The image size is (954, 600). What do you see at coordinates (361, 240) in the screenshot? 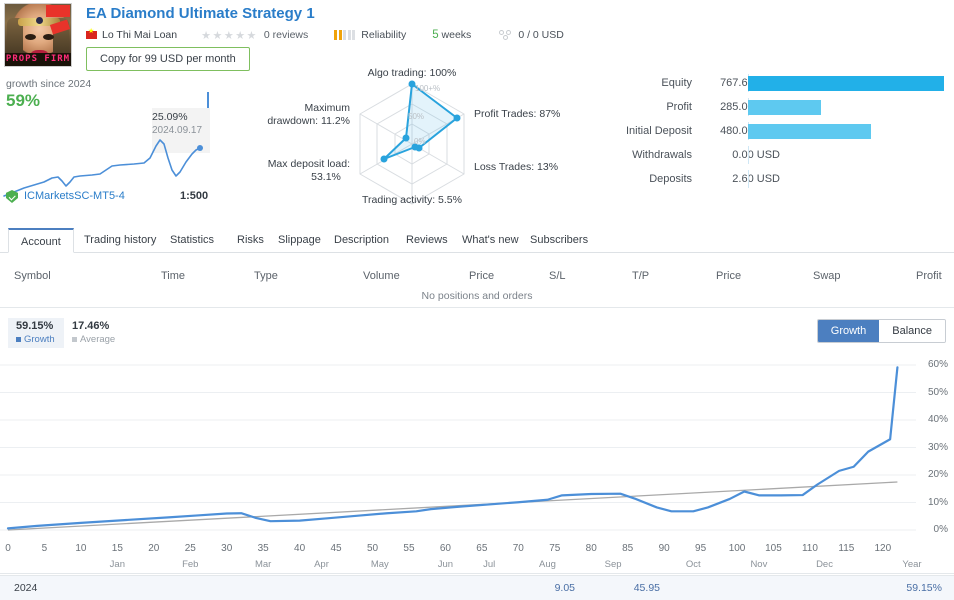
I see `tab-description: Description` at bounding box center [361, 240].